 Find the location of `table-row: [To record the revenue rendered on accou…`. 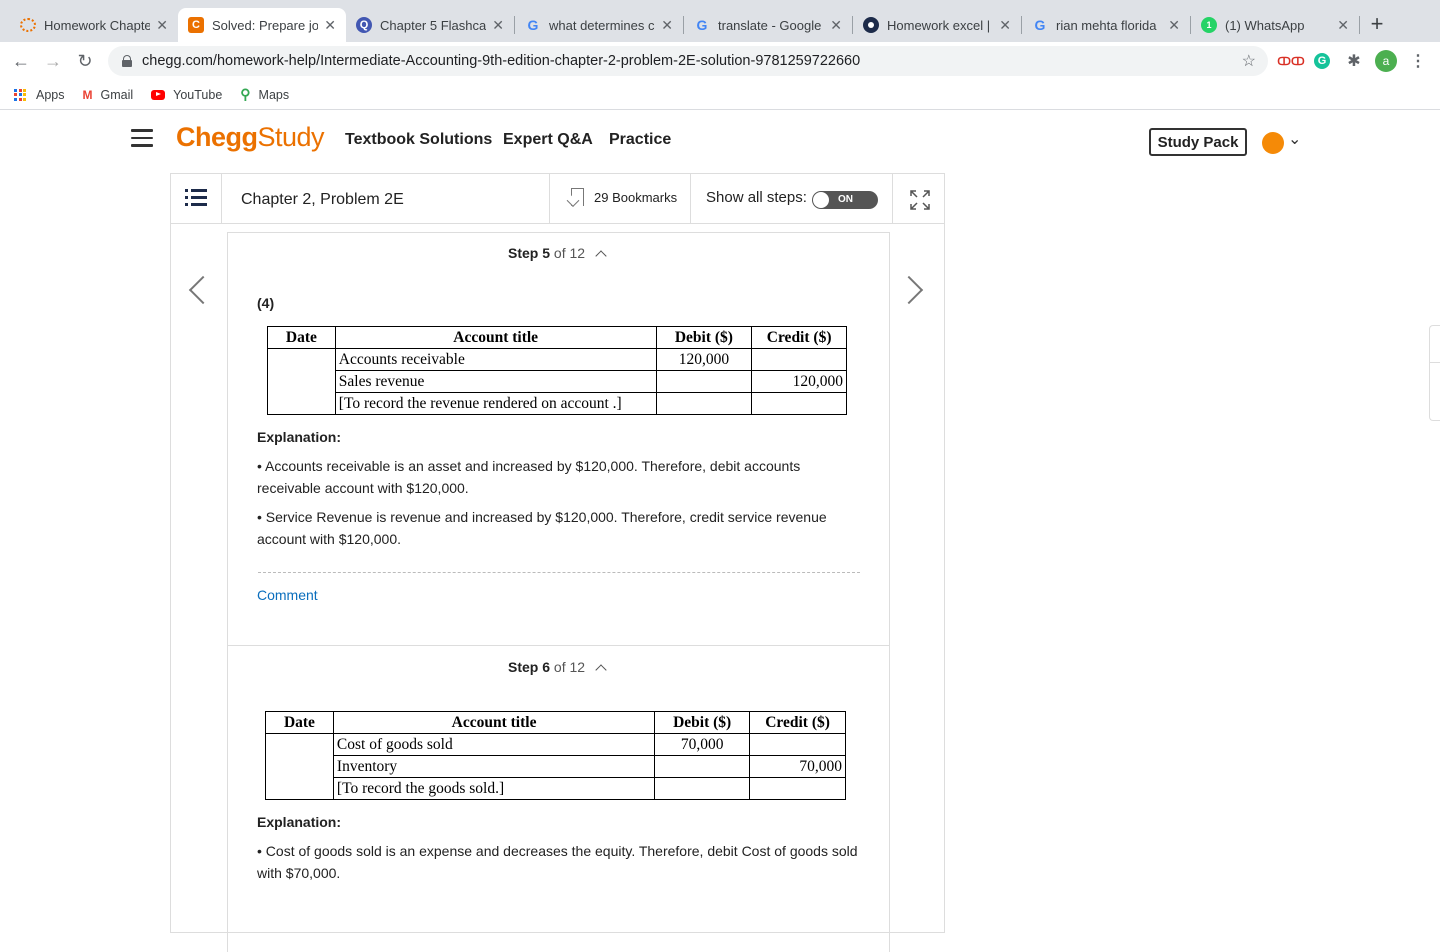

table-row: [To record the revenue rendered on accou… is located at coordinates (557, 403).